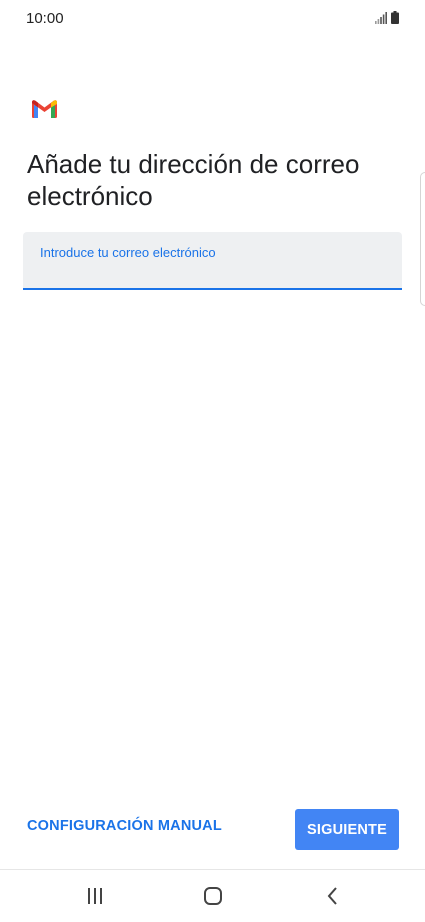 The height and width of the screenshot is (922, 425). I want to click on home-icon, so click(213, 896).